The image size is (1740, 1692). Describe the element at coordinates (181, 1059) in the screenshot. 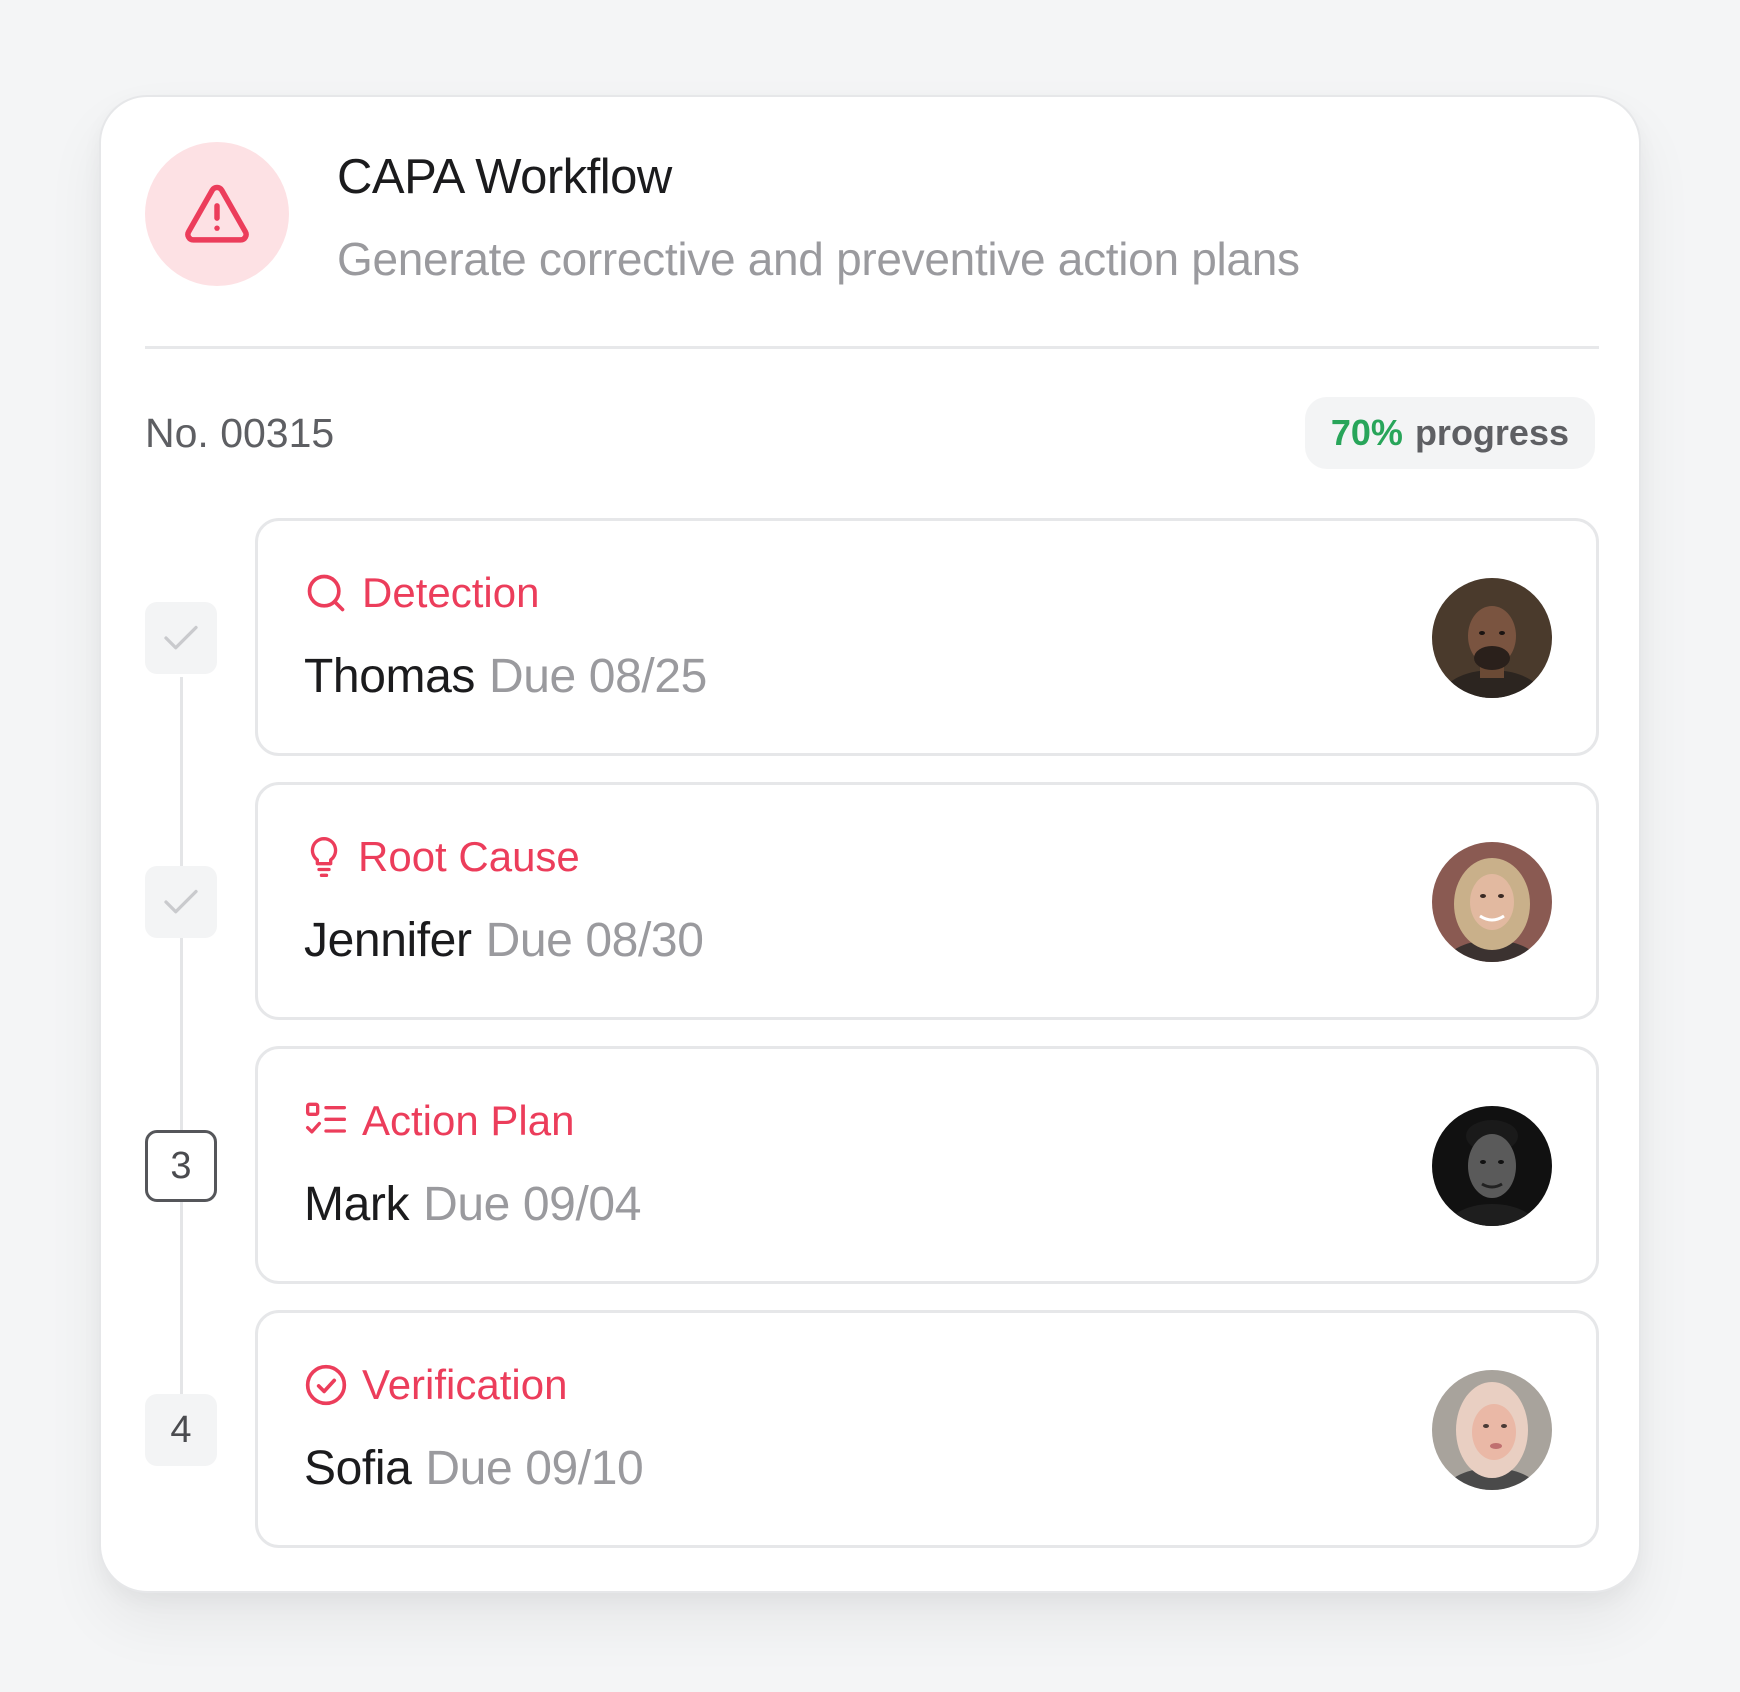

I see `timeline-line` at that location.